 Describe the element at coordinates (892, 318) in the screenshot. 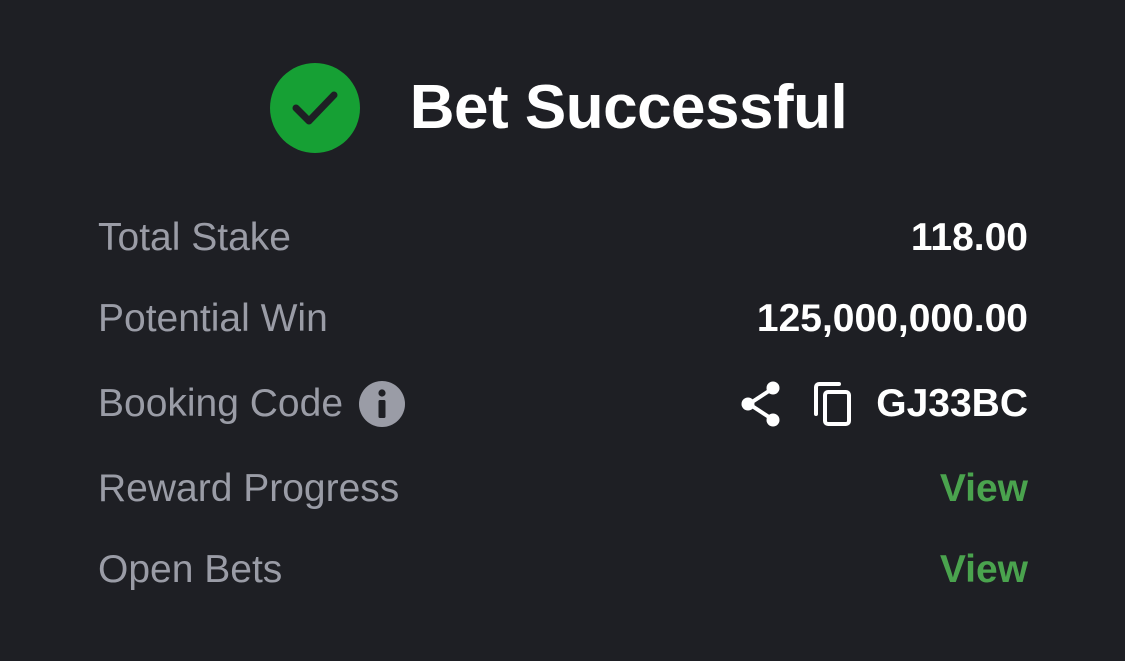

I see `potential-win-value: 125,000,000.00` at that location.